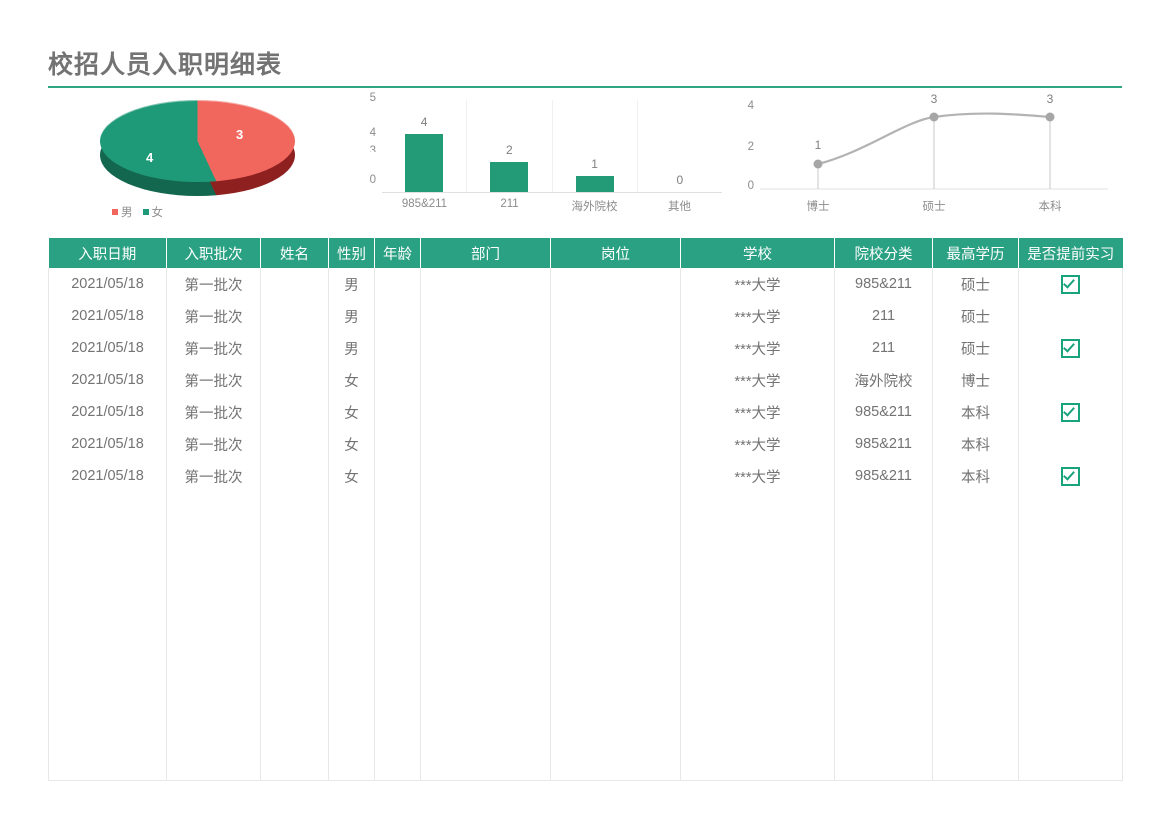 The width and height of the screenshot is (1170, 827). Describe the element at coordinates (975, 380) in the screenshot. I see `cell-highest-degree: 博士` at that location.